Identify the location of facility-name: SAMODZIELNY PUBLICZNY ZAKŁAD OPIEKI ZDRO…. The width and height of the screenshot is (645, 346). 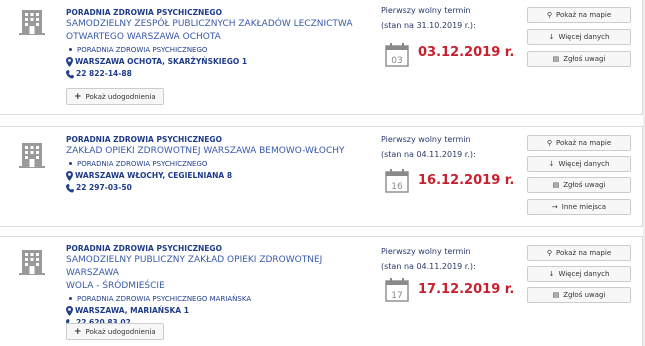
(216, 273).